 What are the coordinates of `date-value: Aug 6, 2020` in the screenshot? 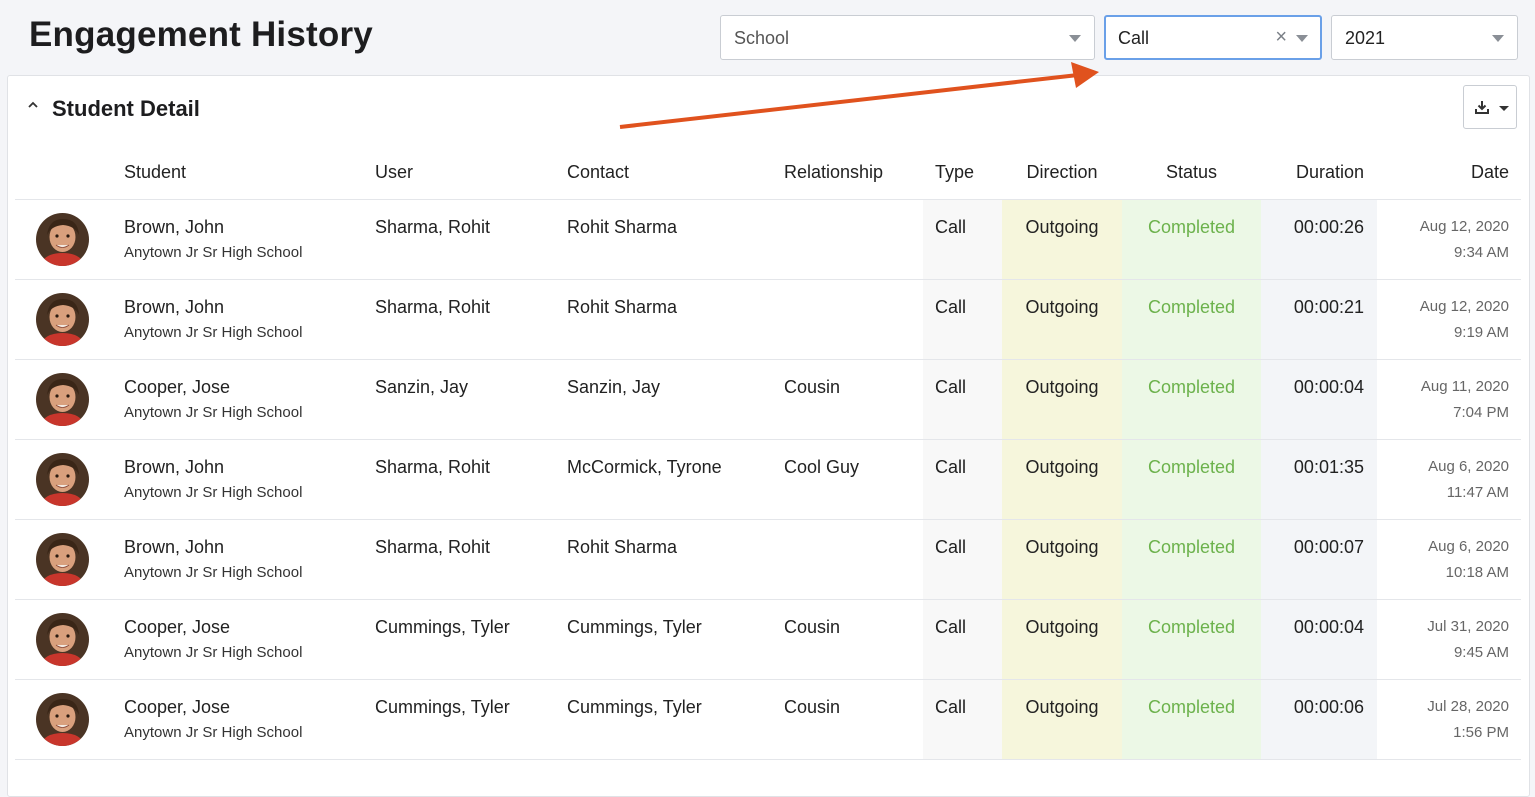 It's located at (1468, 546).